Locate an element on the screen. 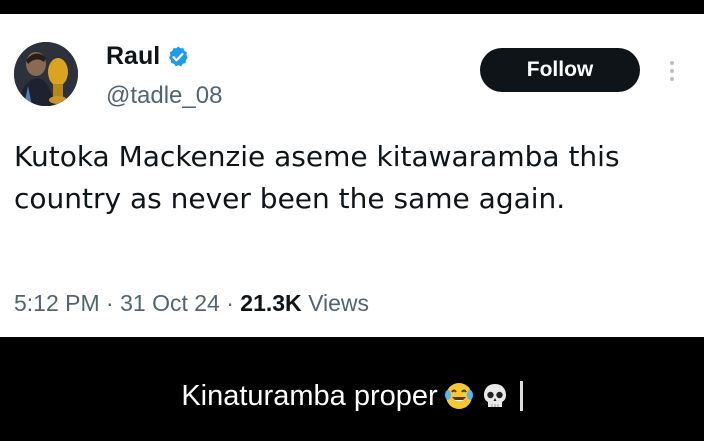 This screenshot has height=441, width=704. text-cursor is located at coordinates (521, 396).